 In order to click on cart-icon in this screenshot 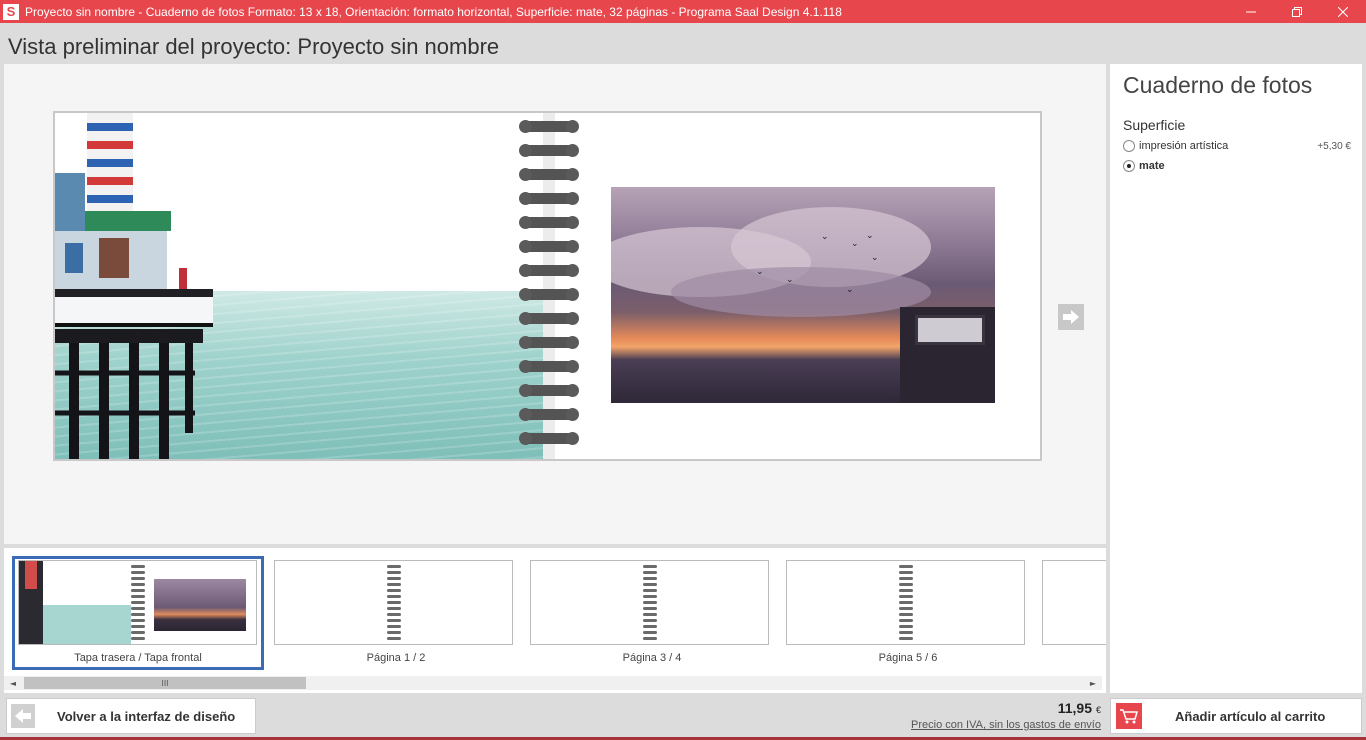, I will do `click(1129, 716)`.